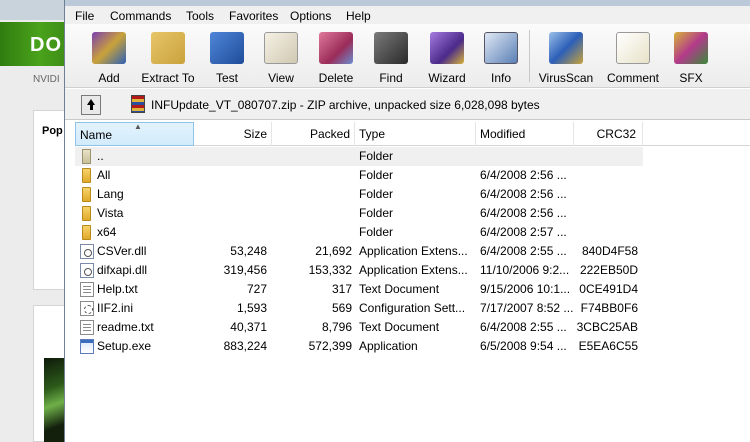 This screenshot has width=750, height=442. What do you see at coordinates (609, 308) in the screenshot?
I see `file-crc32: F74BB0F6` at bounding box center [609, 308].